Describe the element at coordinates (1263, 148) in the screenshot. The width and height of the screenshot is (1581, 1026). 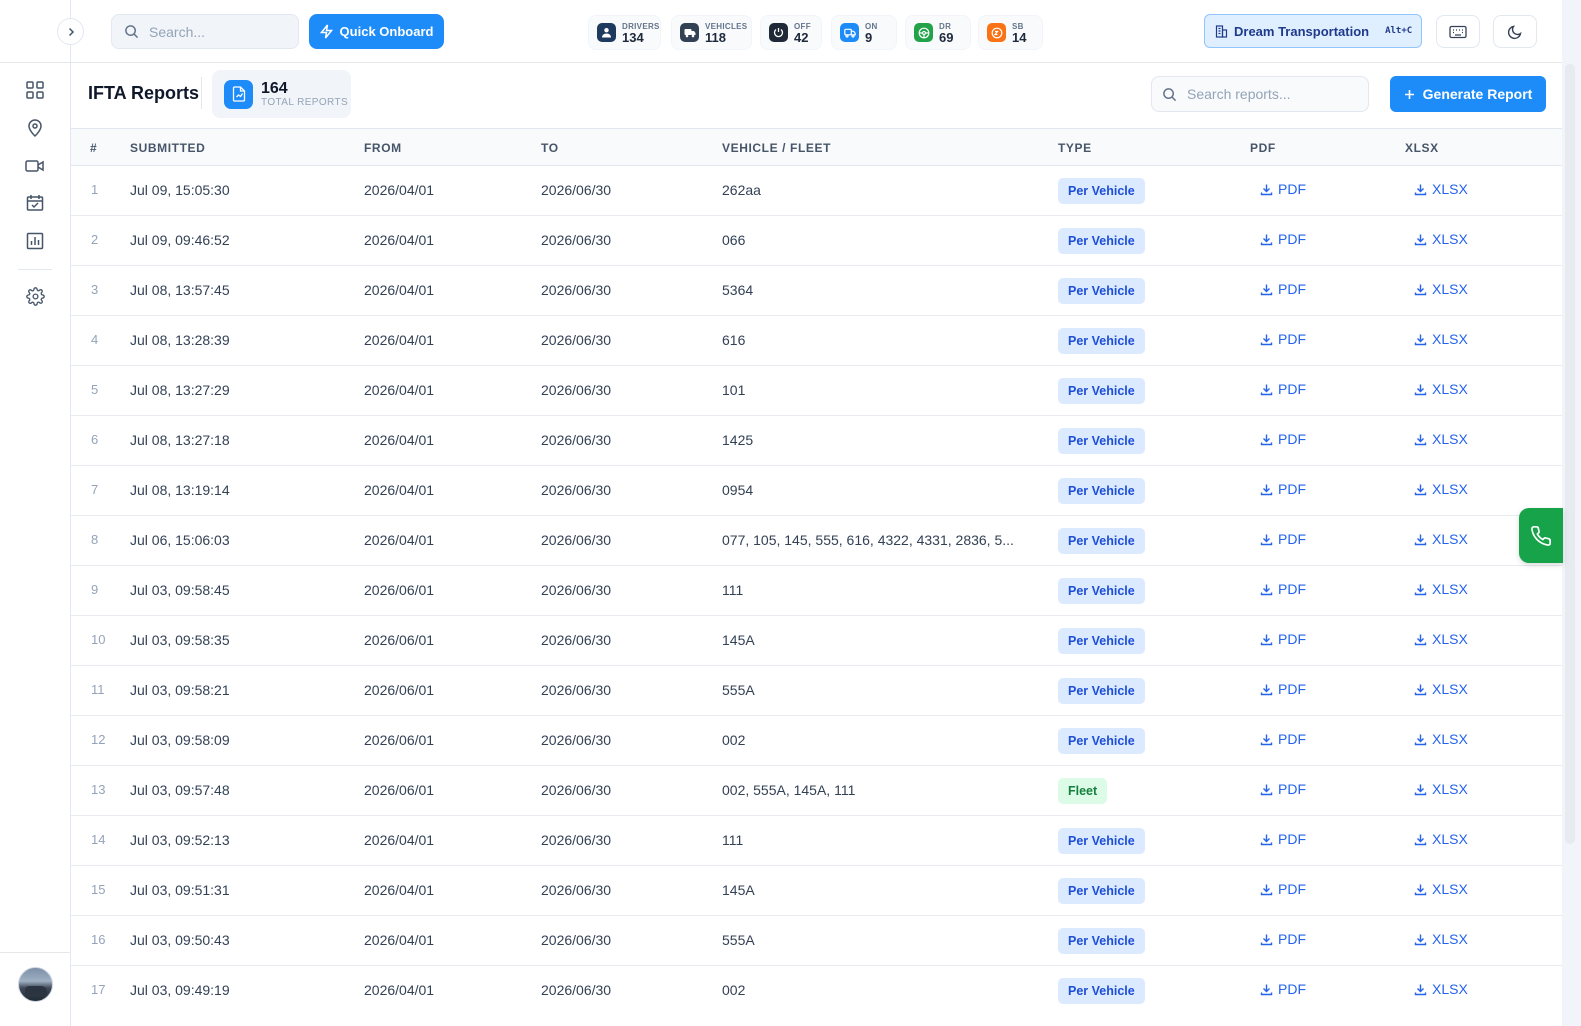
I see `column-header-pdf: PDF` at that location.